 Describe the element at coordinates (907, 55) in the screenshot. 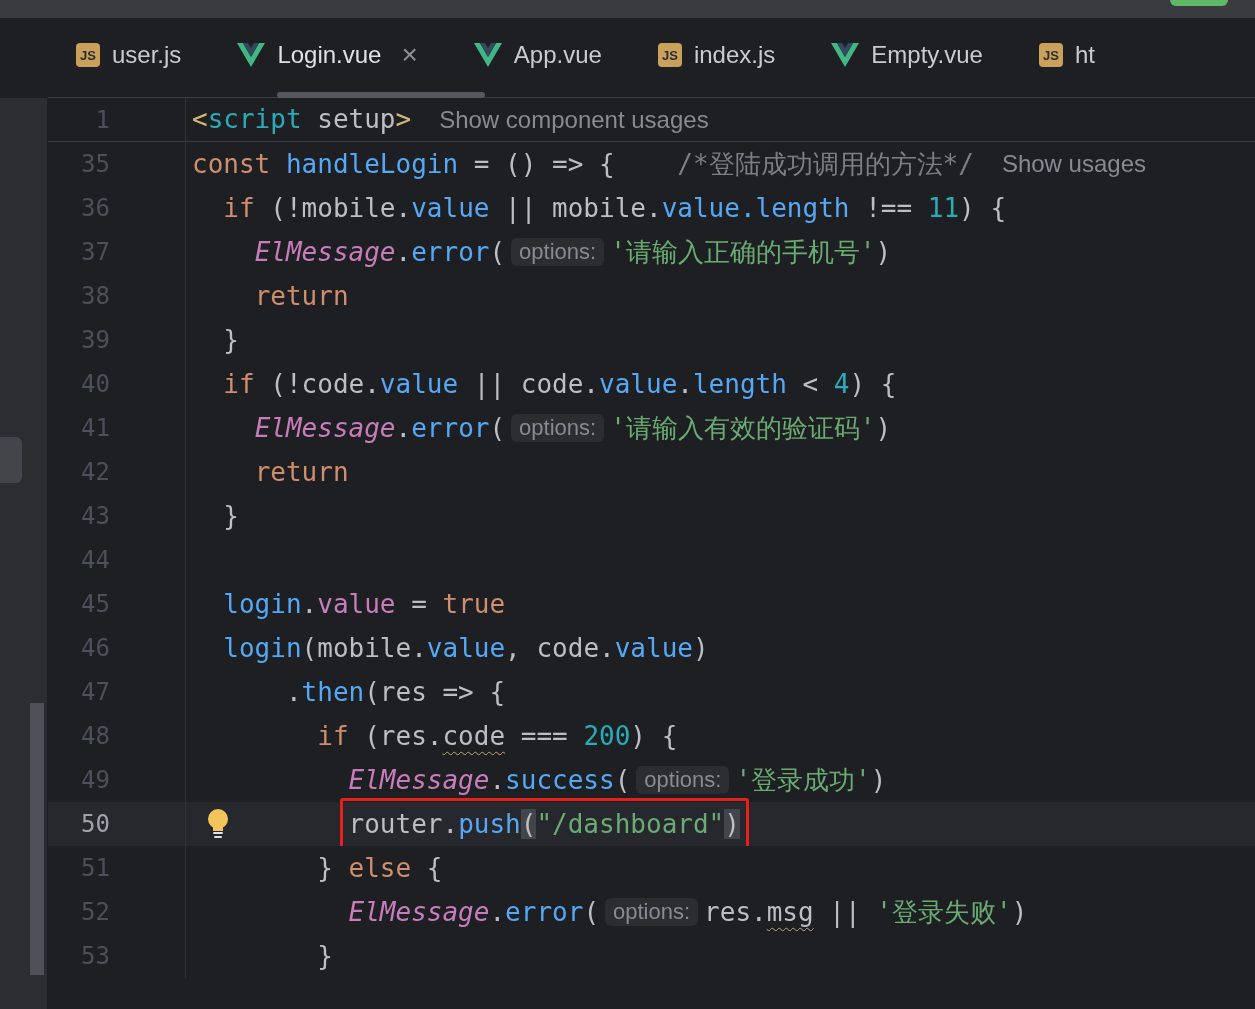

I see `editor-tab: Empty.vue` at that location.